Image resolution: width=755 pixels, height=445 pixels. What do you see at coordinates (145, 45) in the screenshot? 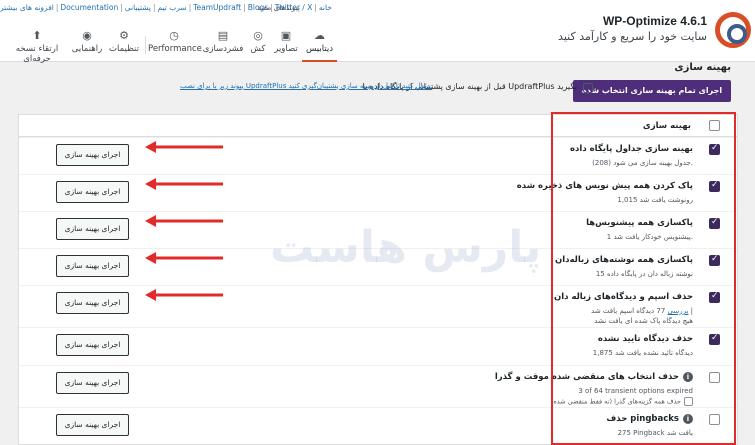
I see `tab-separator` at bounding box center [145, 45].